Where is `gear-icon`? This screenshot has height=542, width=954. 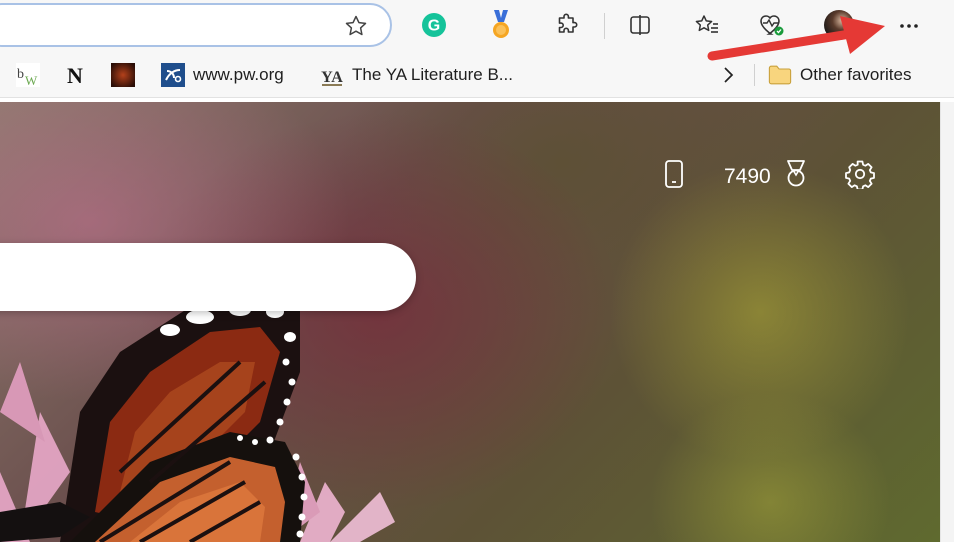
gear-icon is located at coordinates (860, 176).